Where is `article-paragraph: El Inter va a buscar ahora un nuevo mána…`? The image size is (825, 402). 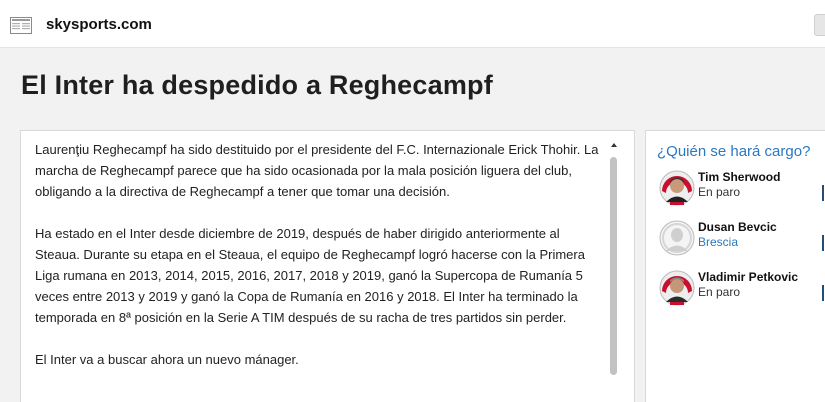 article-paragraph: El Inter va a buscar ahora un nuevo mána… is located at coordinates (167, 359).